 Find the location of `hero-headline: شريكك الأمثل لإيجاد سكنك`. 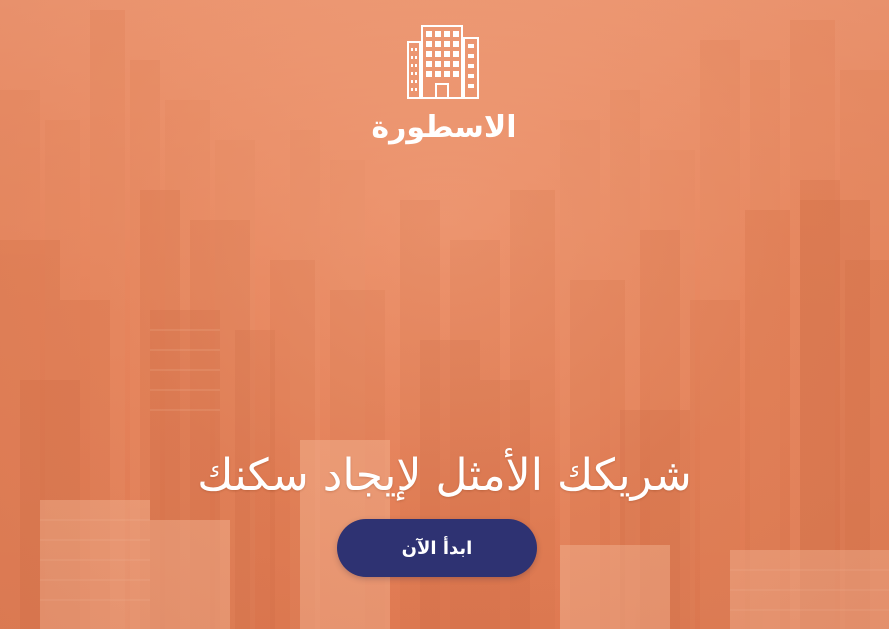

hero-headline: شريكك الأمثل لإيجاد سكنك is located at coordinates (444, 475).